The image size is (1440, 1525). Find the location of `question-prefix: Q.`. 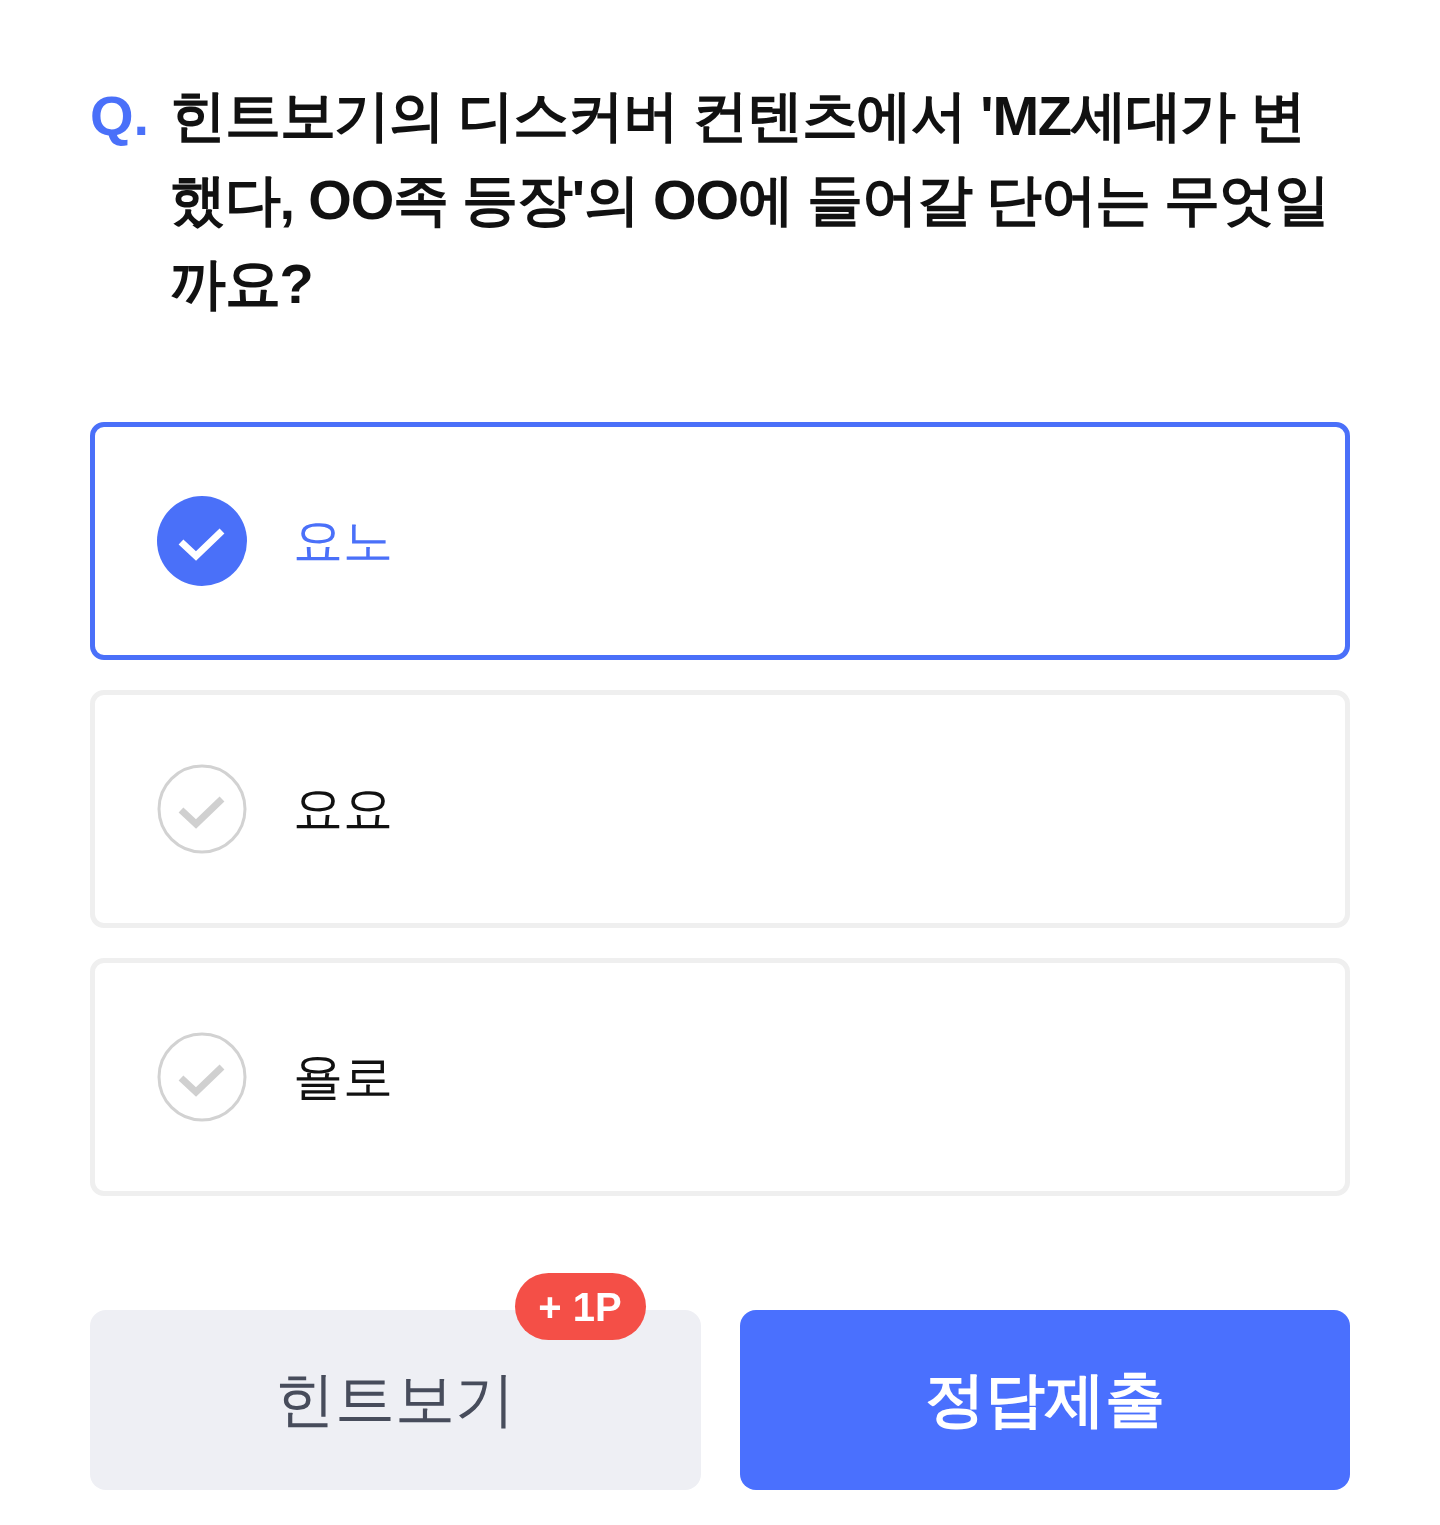

question-prefix: Q. is located at coordinates (120, 116).